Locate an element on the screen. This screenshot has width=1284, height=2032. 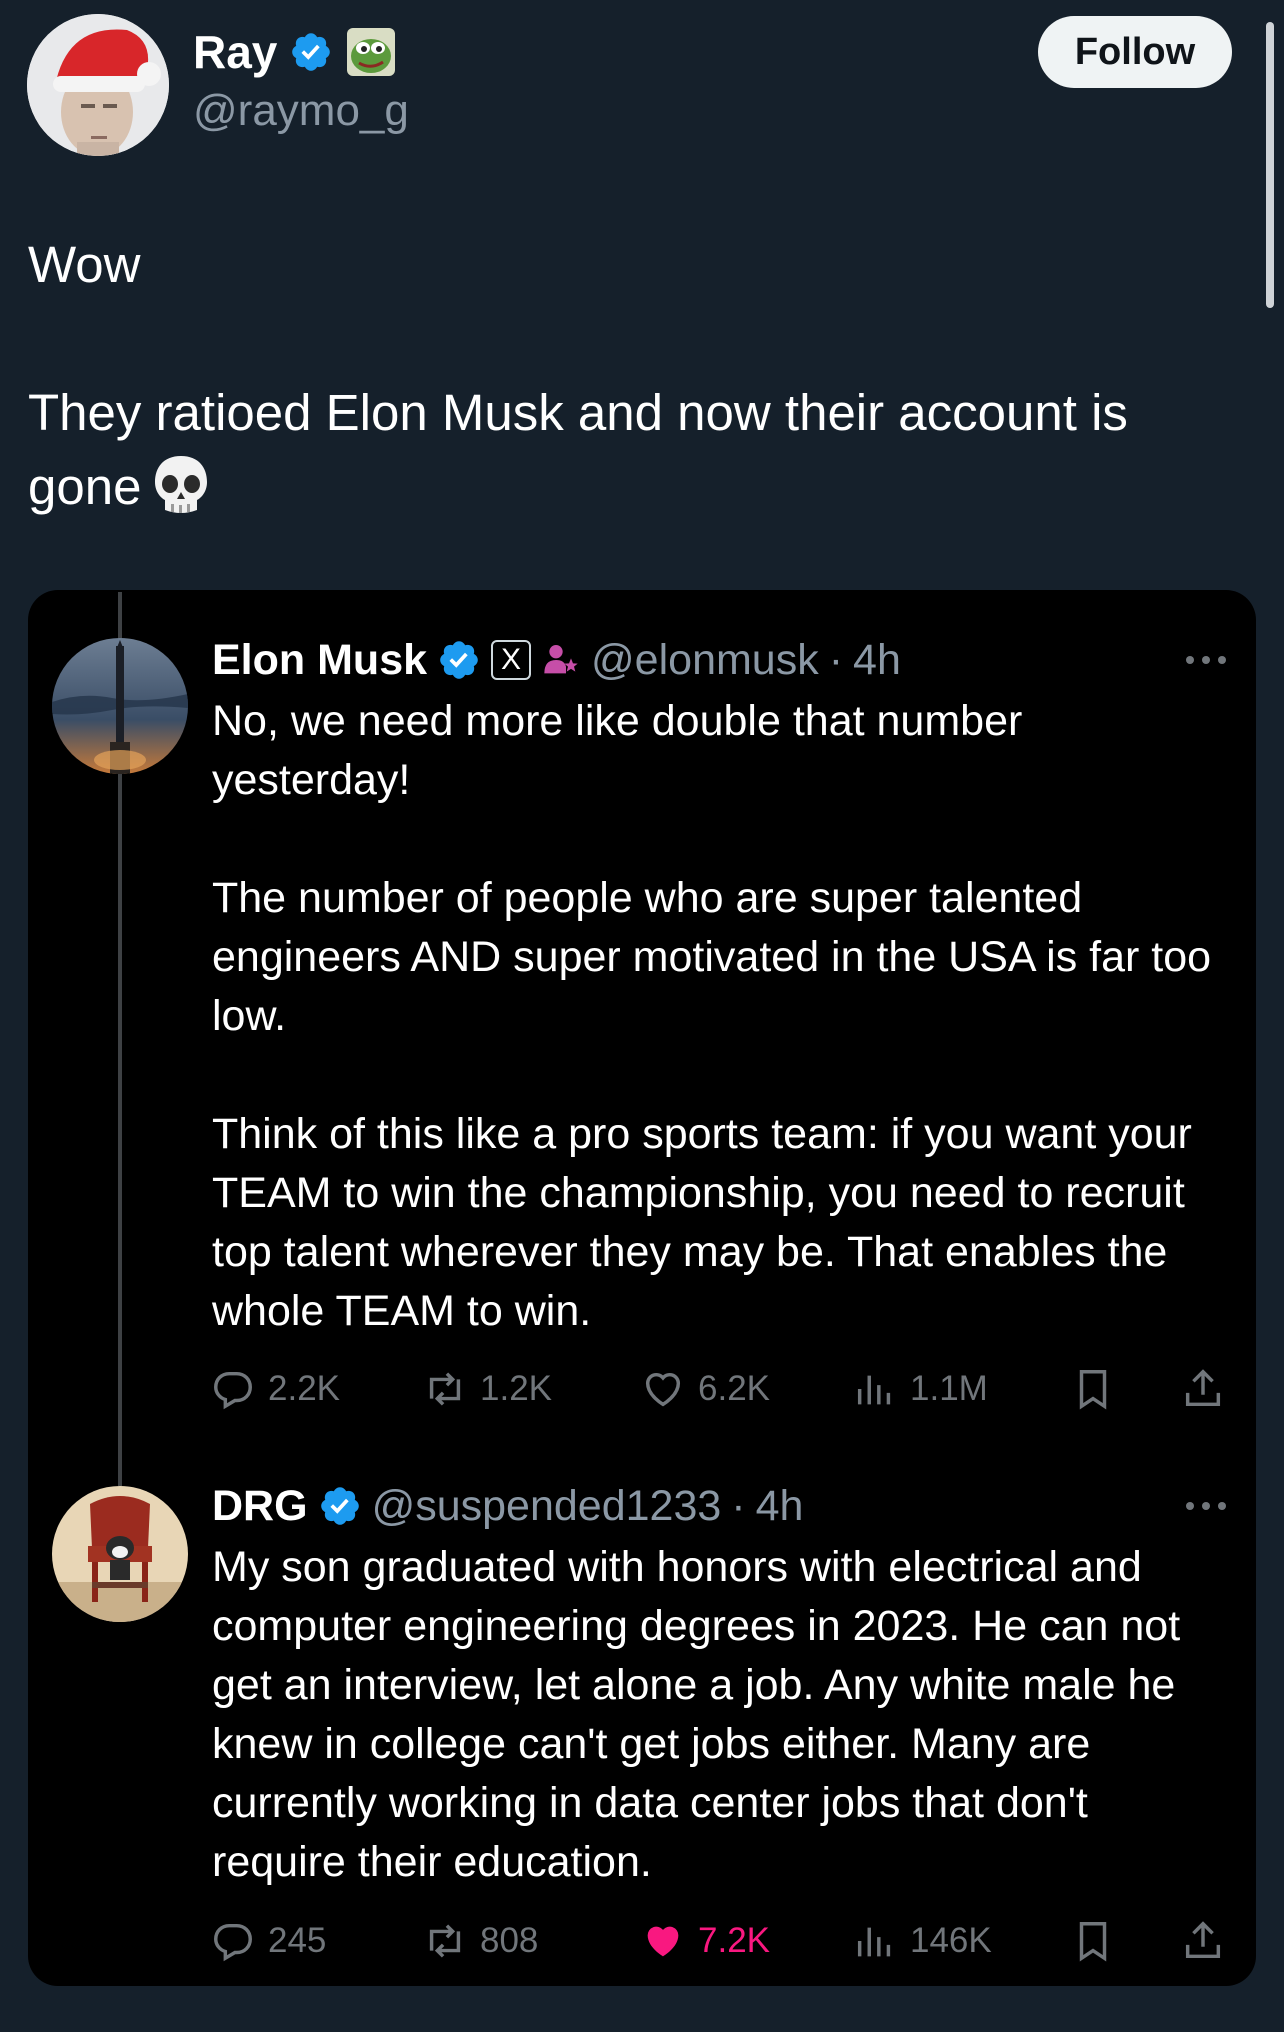
views-button: 1.1M is located at coordinates (920, 1389).